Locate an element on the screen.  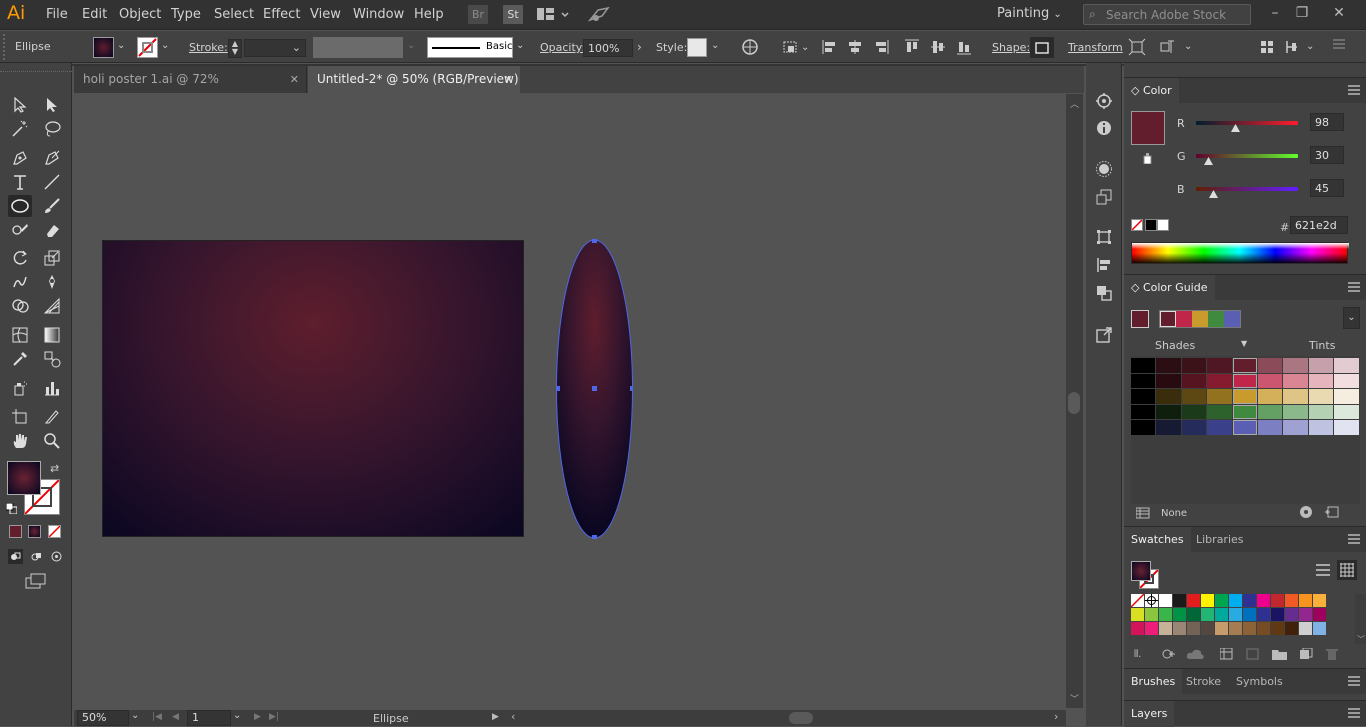
rotate-tool-icon is located at coordinates (20, 258).